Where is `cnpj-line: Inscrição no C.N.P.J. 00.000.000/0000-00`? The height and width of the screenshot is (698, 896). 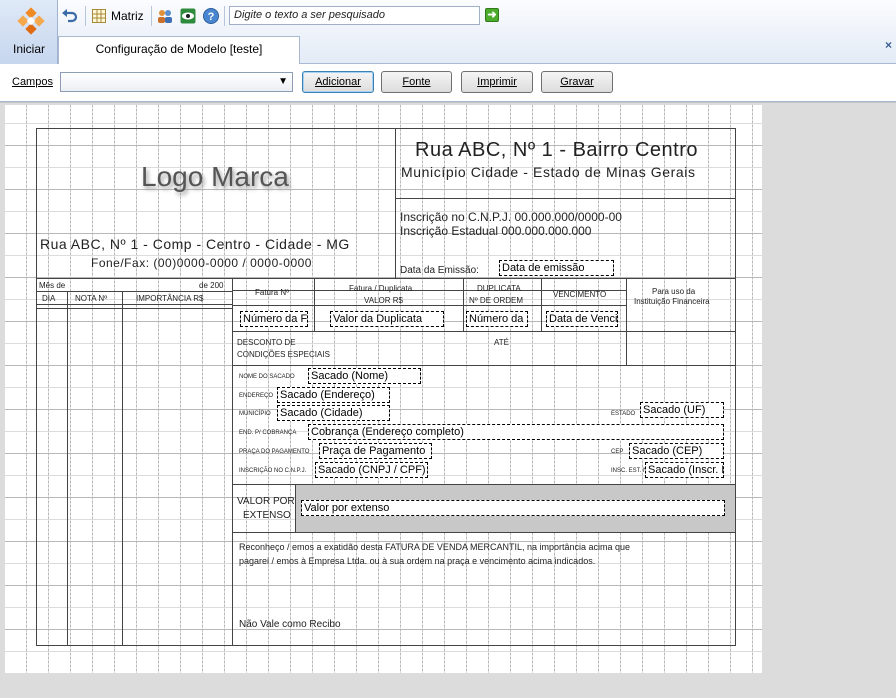
cnpj-line: Inscrição no C.N.P.J. 00.000.000/0000-00 is located at coordinates (511, 217).